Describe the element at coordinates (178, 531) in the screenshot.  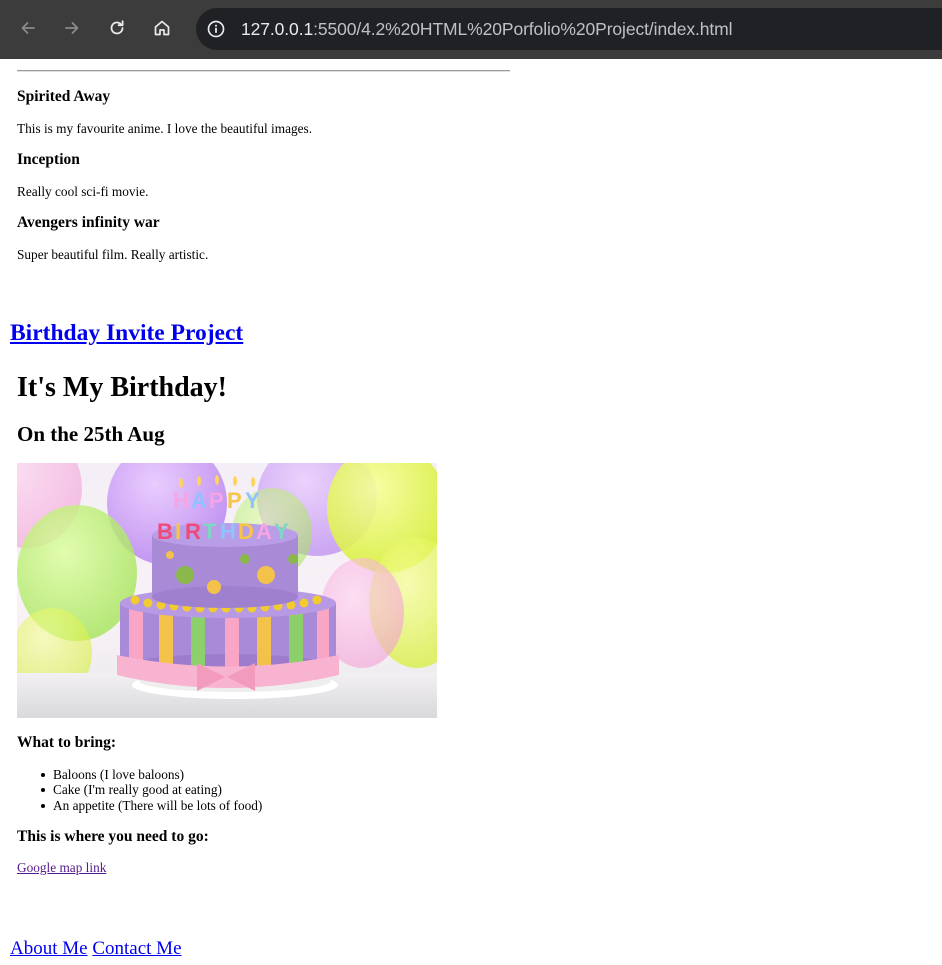
I see `svg-text: I` at that location.